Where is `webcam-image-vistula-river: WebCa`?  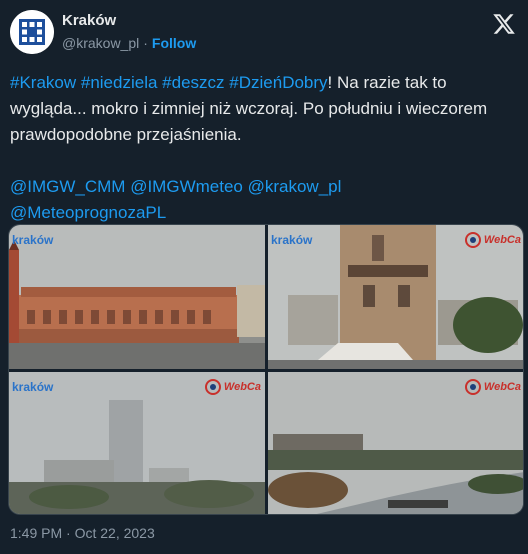 webcam-image-vistula-river: WebCa is located at coordinates (395, 443).